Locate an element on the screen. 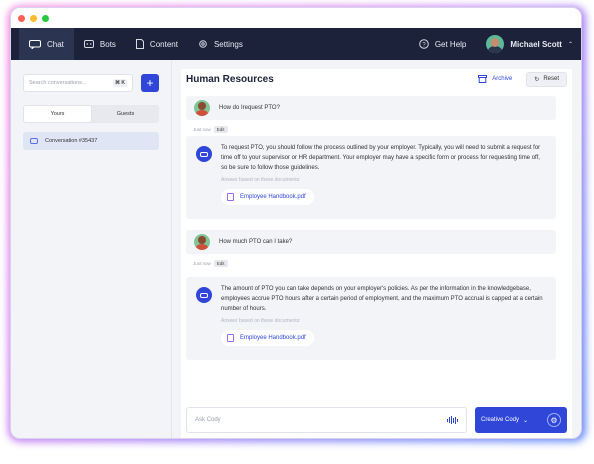  refresh-icon: ↻ is located at coordinates (537, 79).